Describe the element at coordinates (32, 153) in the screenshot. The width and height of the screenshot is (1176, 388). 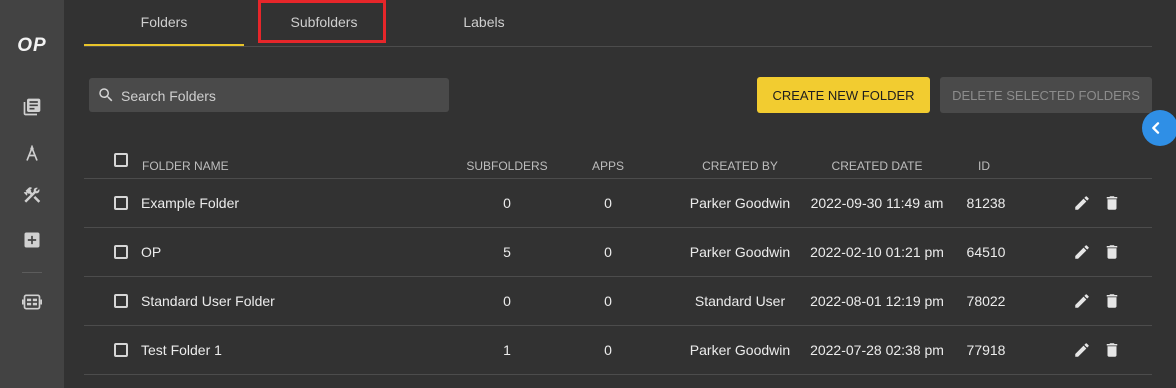
I see `compass-icon` at that location.